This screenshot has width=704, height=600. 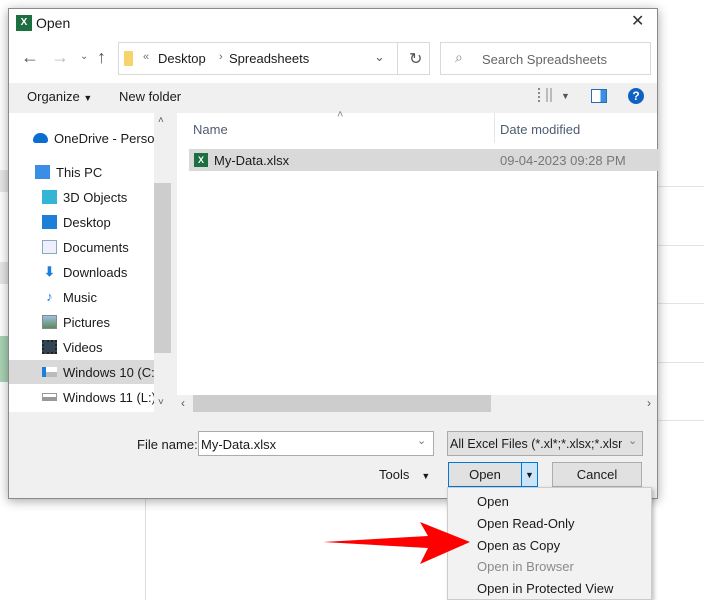 What do you see at coordinates (87, 222) in the screenshot?
I see `sidebar-item-label: Desktop` at bounding box center [87, 222].